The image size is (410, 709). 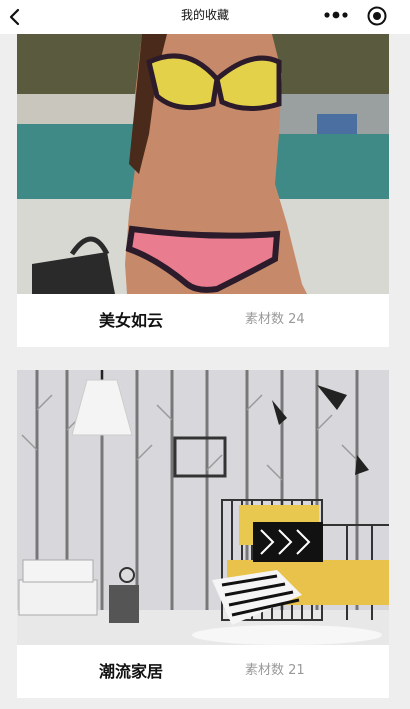 What do you see at coordinates (296, 319) in the screenshot?
I see `material-count-value: 24` at bounding box center [296, 319].